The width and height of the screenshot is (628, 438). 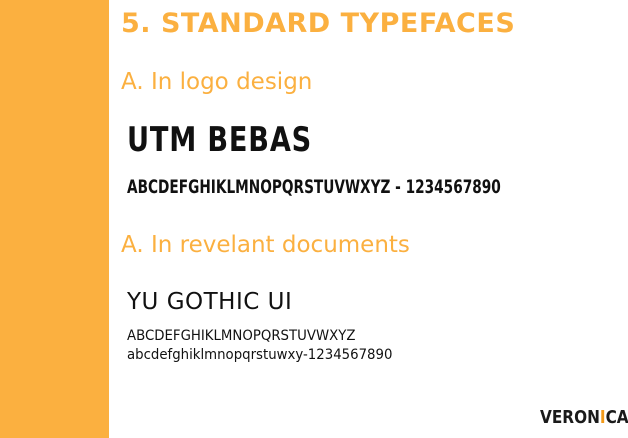 I want to click on font-name-yu-gothic: YU GOTHIC UI, so click(x=210, y=302).